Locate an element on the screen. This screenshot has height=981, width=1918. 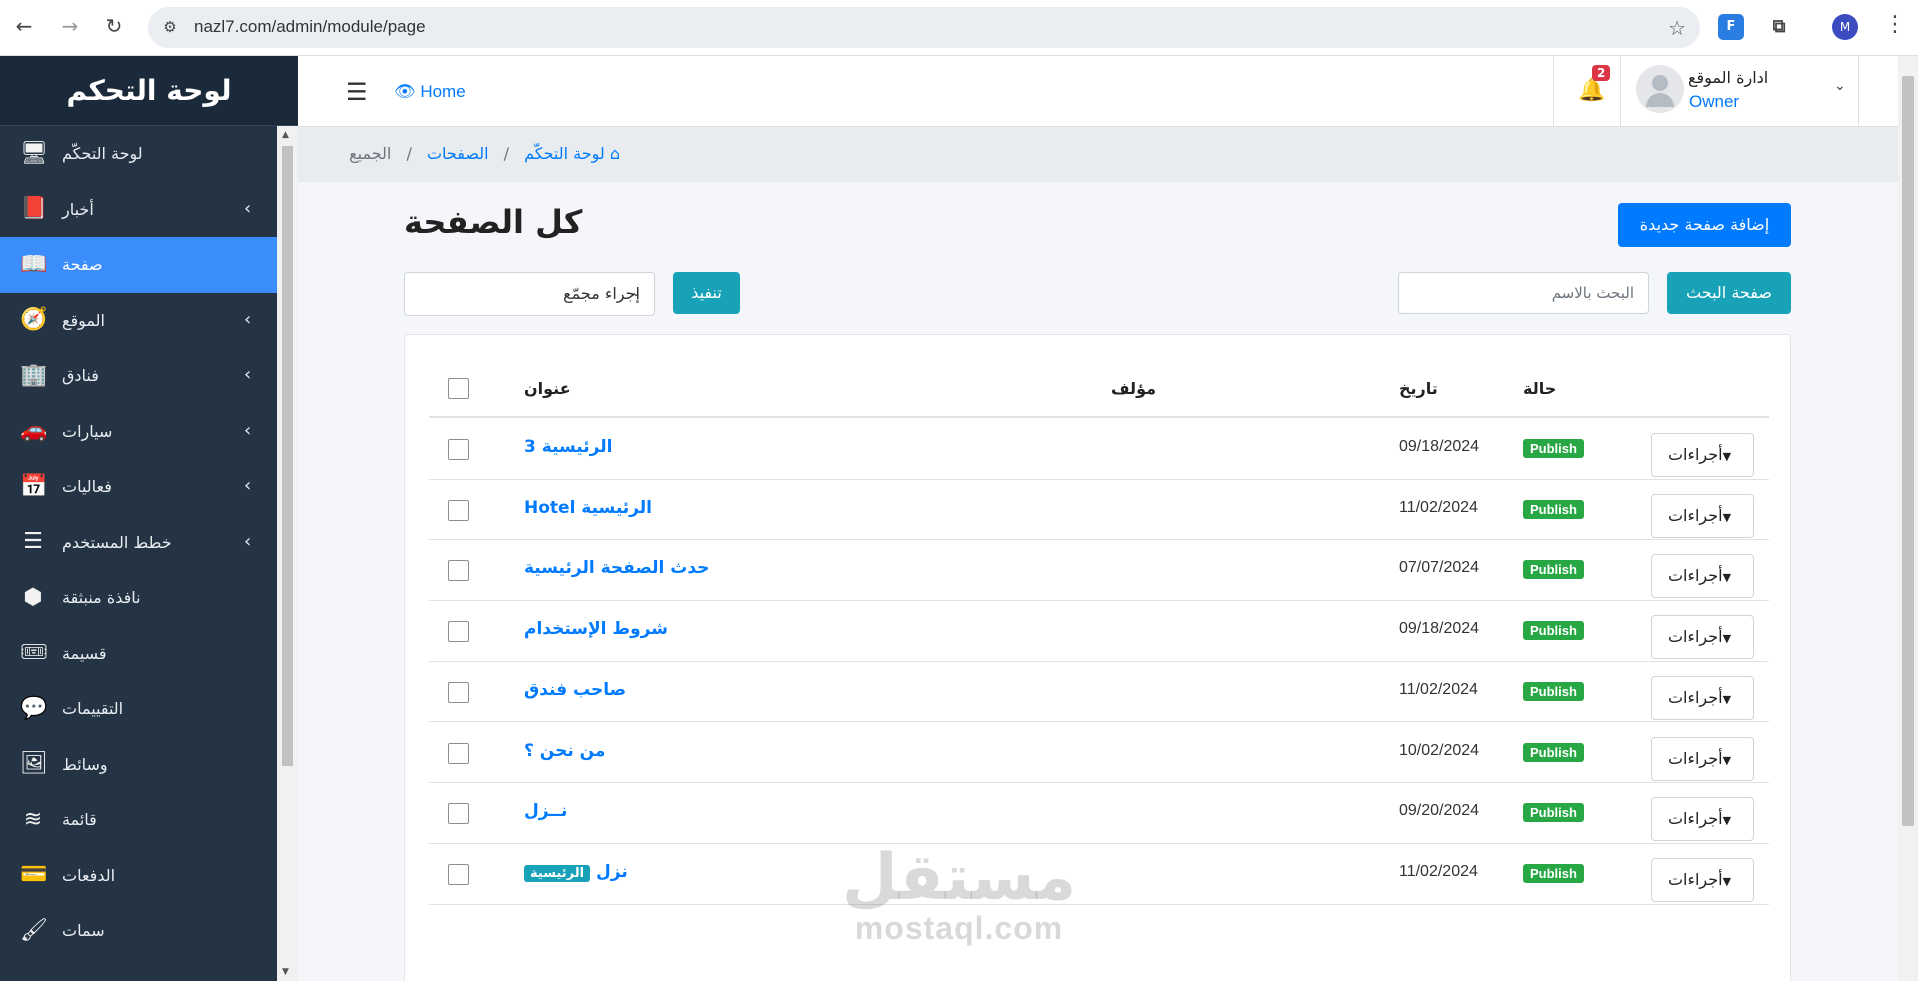
cube-icon: ⬢ is located at coordinates (33, 597).